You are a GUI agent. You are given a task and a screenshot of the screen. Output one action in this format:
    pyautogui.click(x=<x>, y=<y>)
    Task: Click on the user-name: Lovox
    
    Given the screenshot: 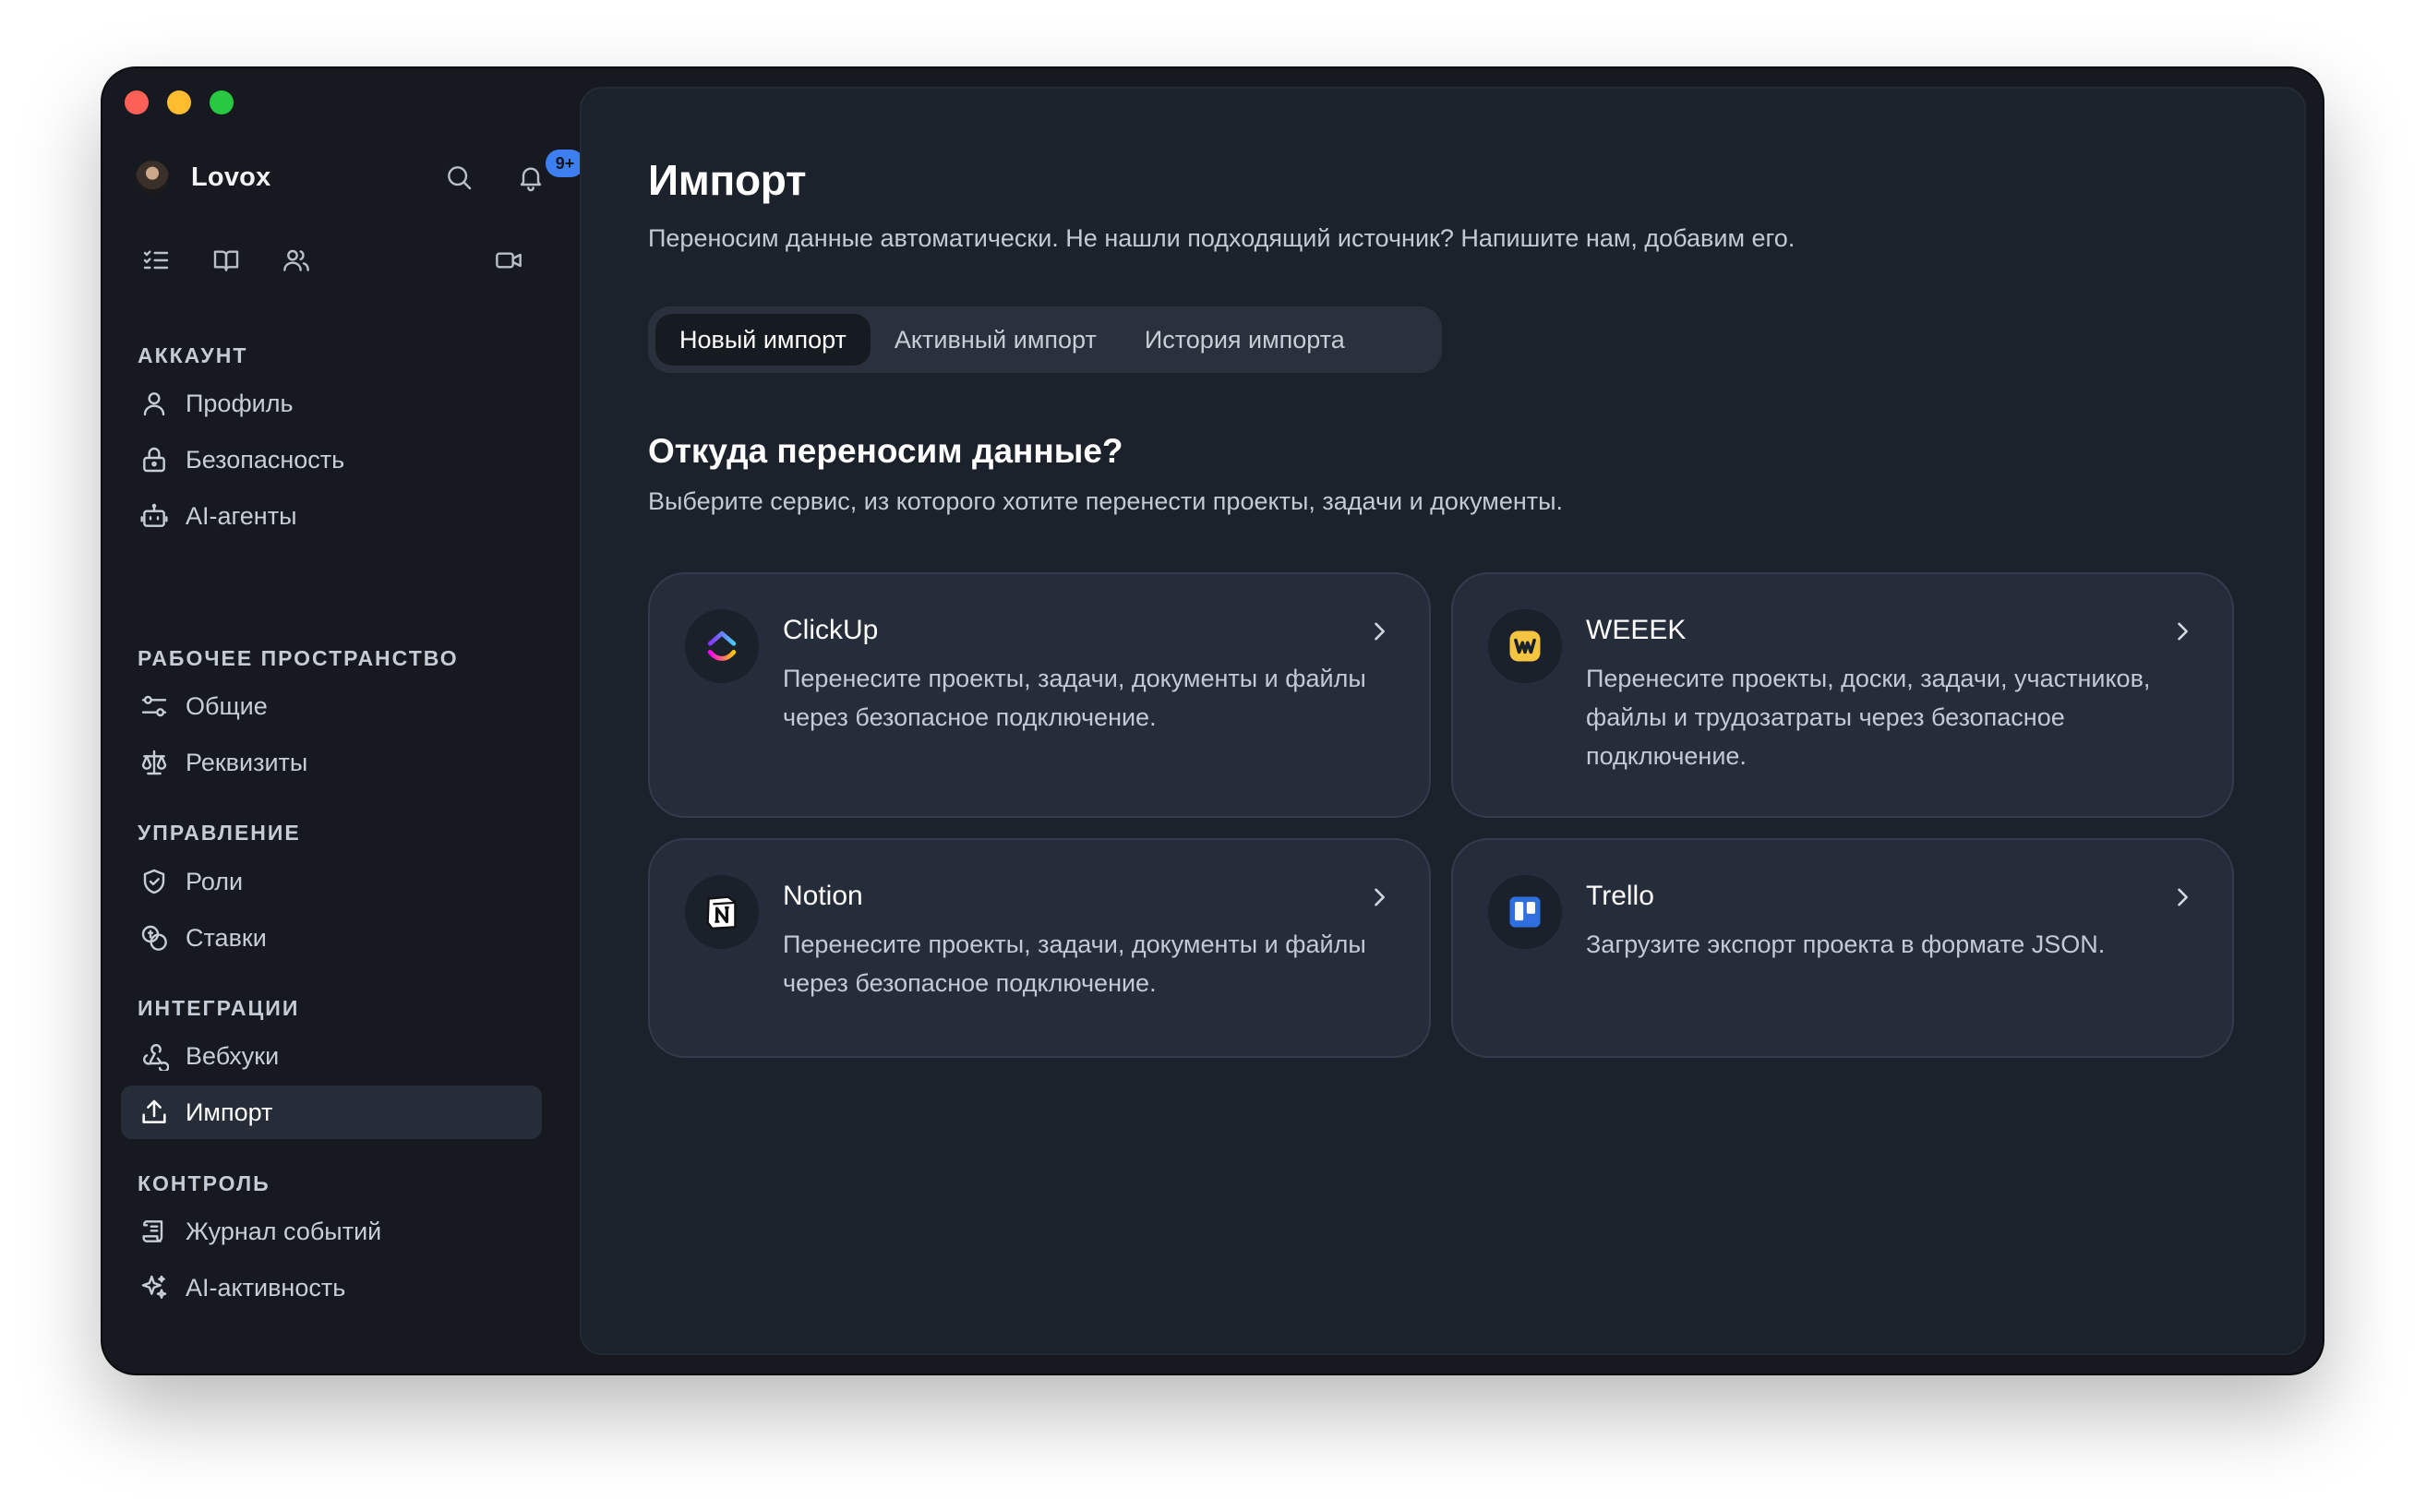 What is the action you would take?
    pyautogui.click(x=230, y=177)
    